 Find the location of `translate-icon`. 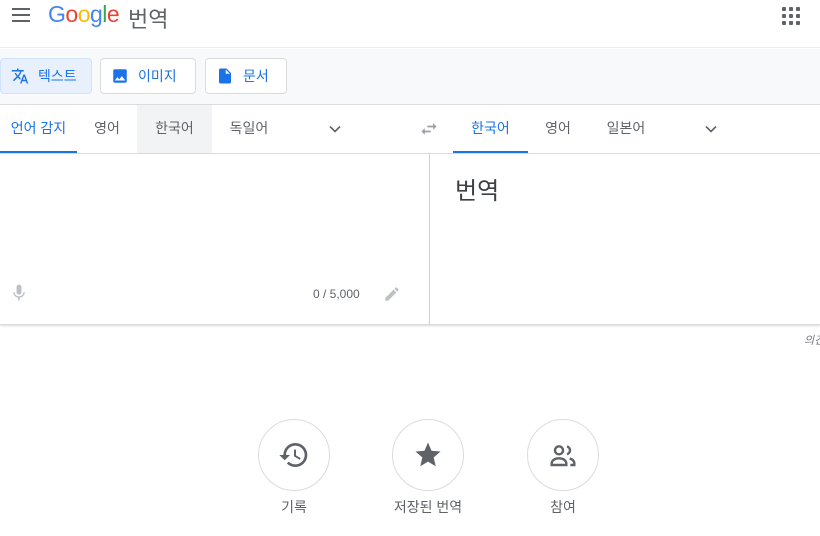

translate-icon is located at coordinates (20, 76).